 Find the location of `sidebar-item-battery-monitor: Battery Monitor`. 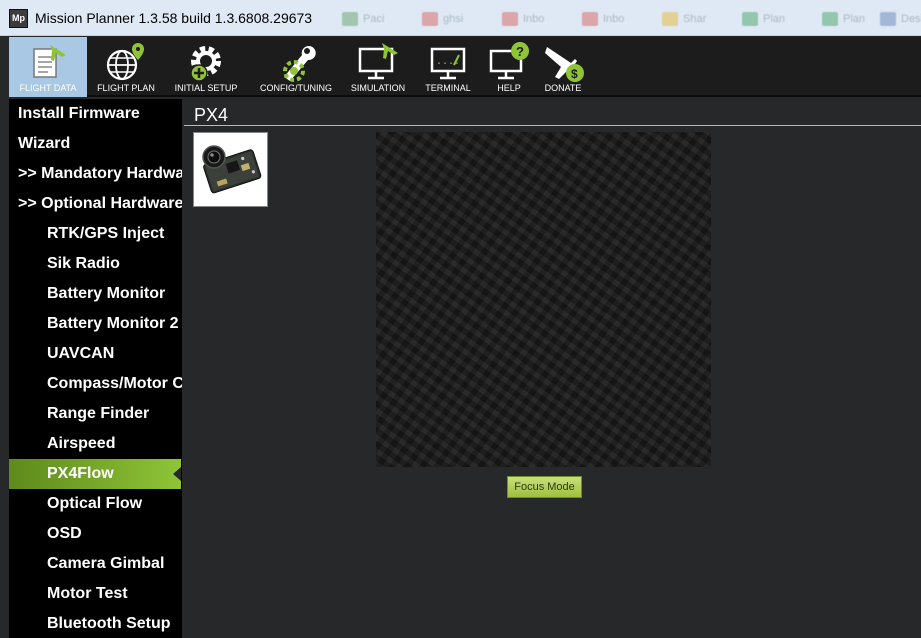

sidebar-item-battery-monitor: Battery Monitor is located at coordinates (95, 294).